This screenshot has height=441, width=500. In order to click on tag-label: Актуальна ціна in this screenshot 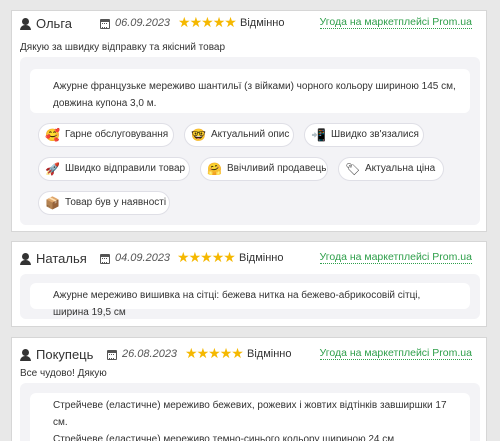, I will do `click(400, 168)`.